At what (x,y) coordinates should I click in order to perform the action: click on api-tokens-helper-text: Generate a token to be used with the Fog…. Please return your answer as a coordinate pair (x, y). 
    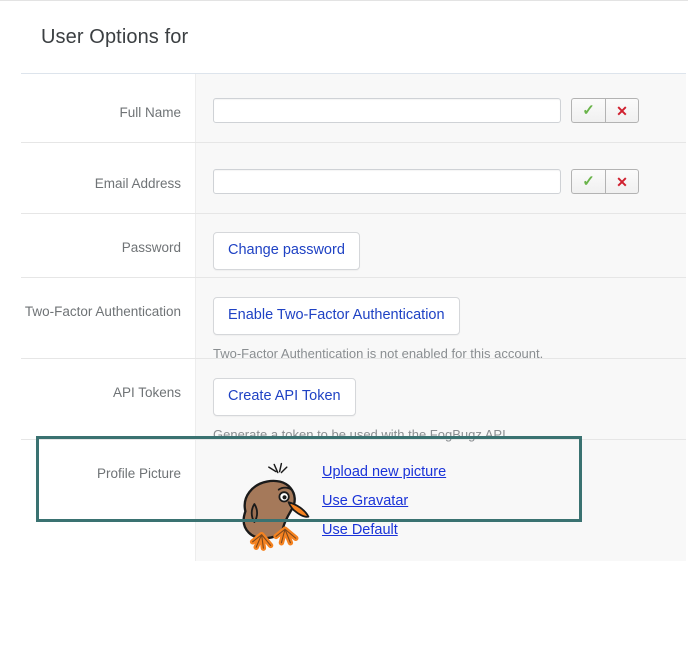
    Looking at the image, I should click on (361, 434).